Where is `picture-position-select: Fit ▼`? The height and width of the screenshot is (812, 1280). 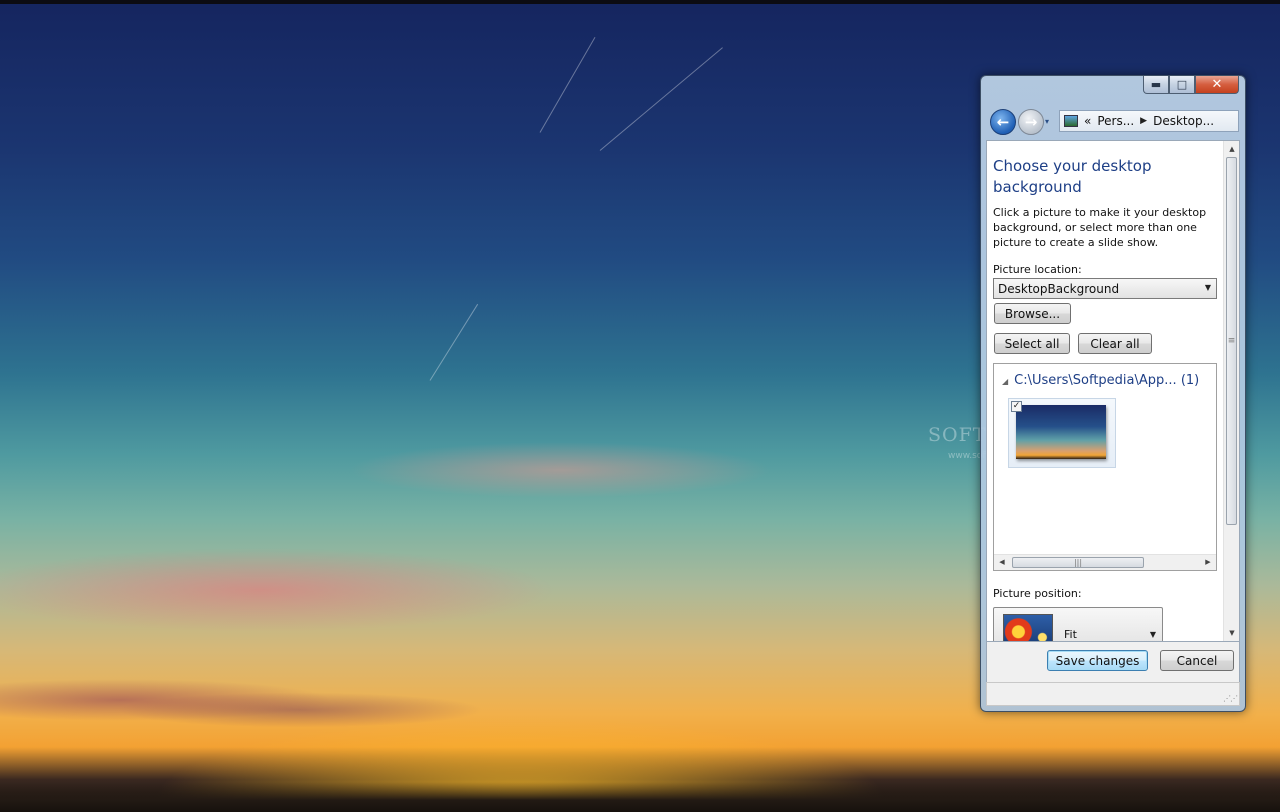 picture-position-select: Fit ▼ is located at coordinates (1078, 624).